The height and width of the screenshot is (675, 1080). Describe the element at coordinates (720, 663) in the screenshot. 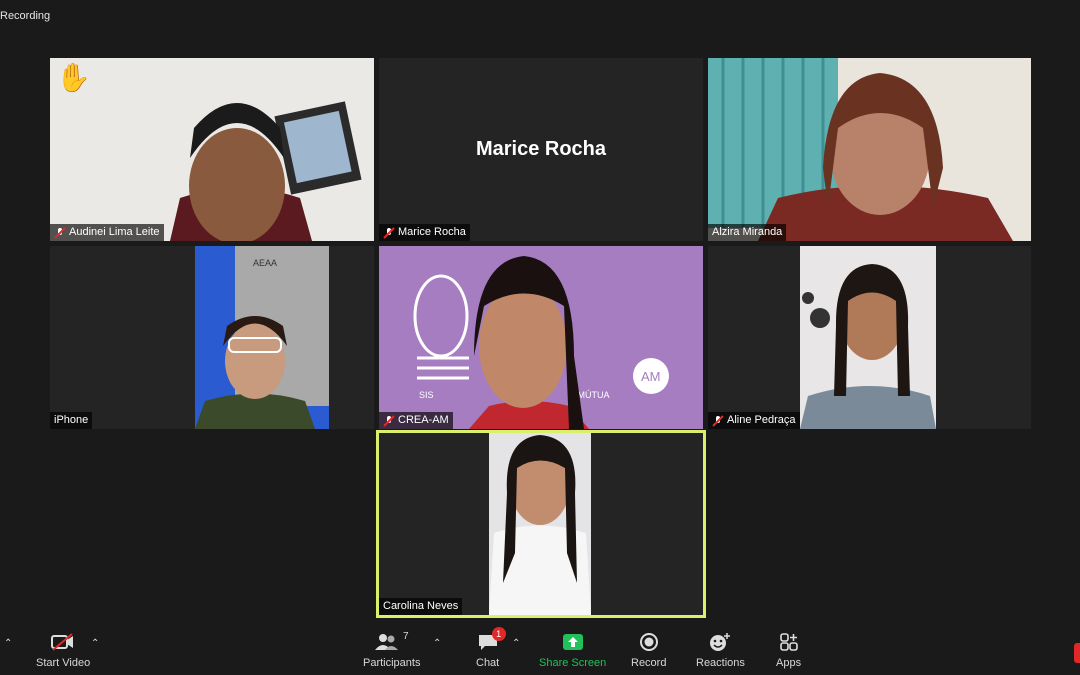

I see `reactions-label: Reactions` at that location.